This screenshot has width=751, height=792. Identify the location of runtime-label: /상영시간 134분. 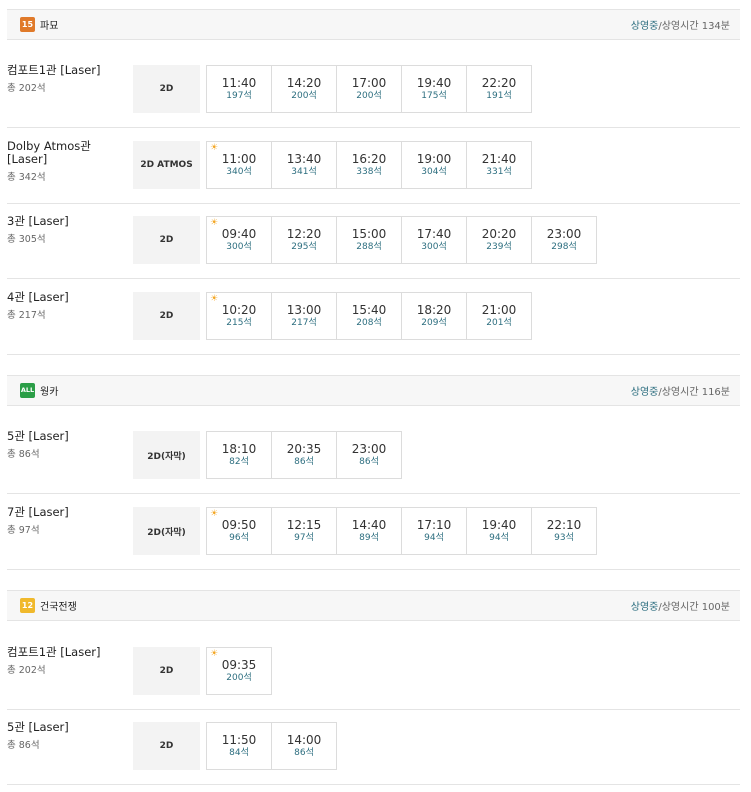
(694, 26).